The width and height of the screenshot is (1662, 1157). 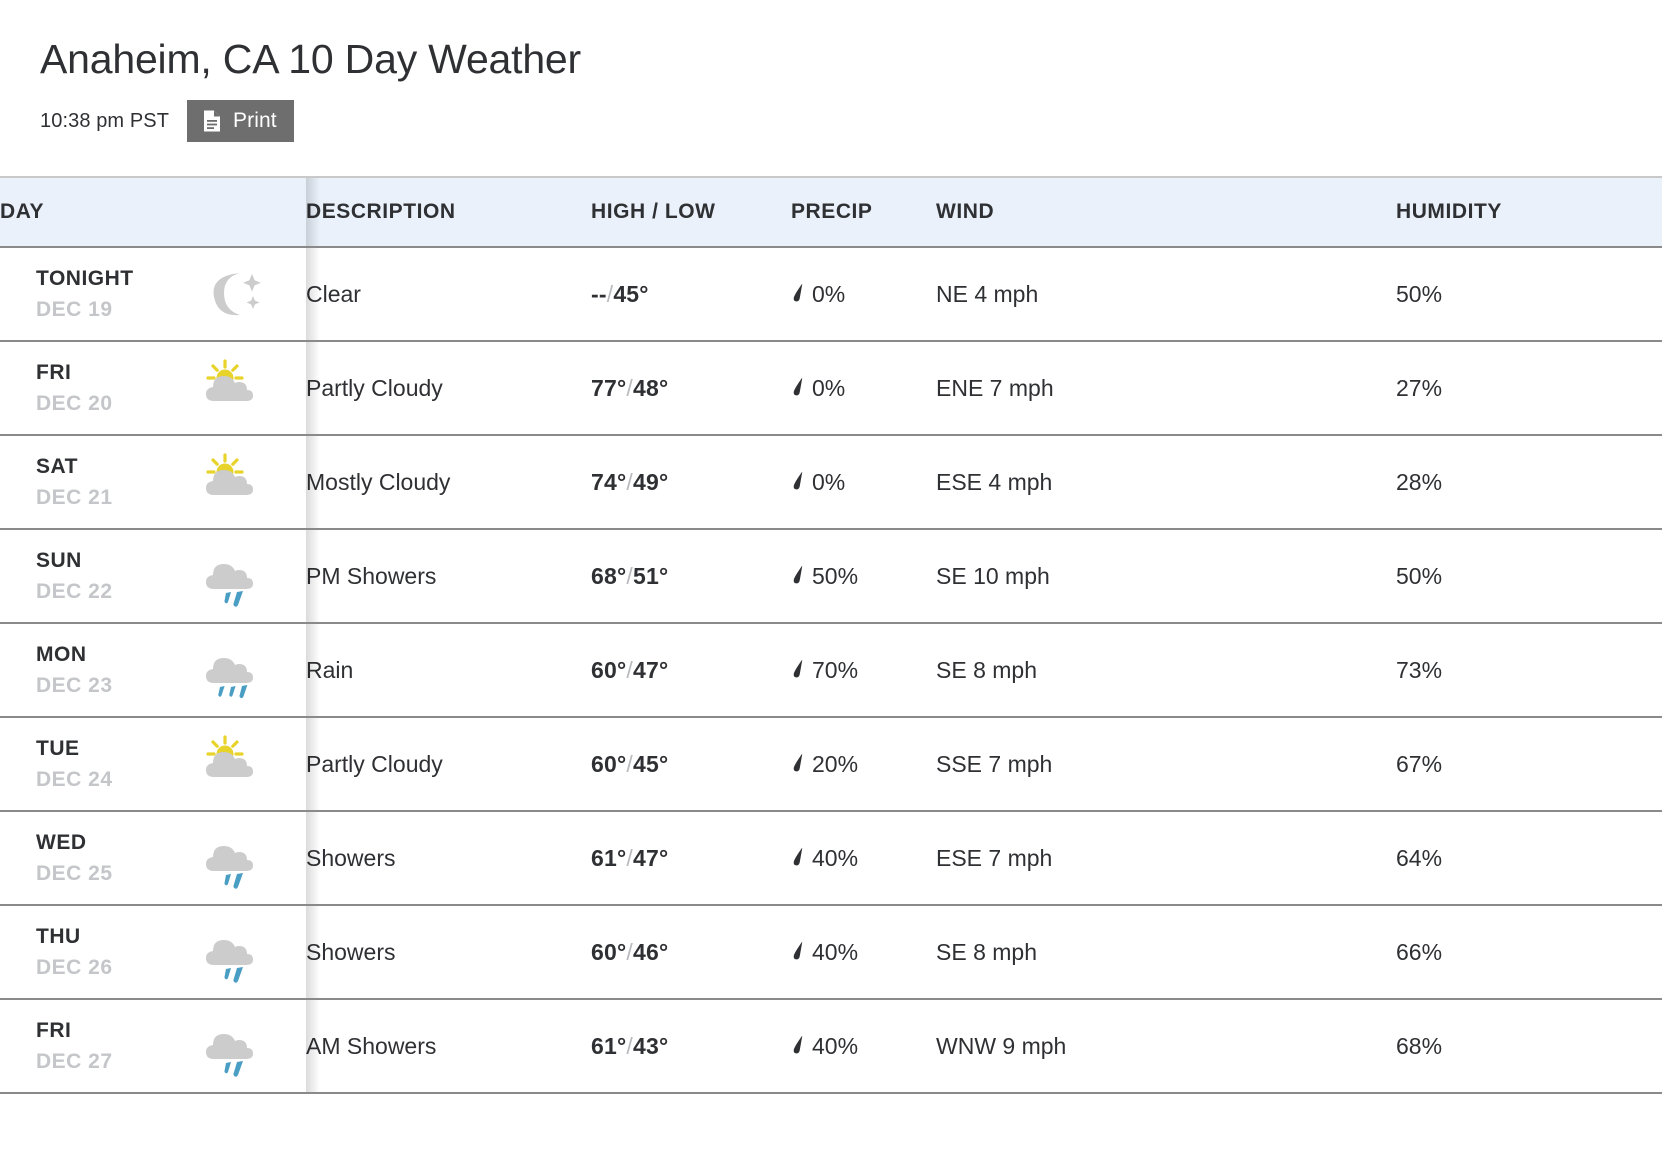 I want to click on day-name: THU, so click(x=58, y=936).